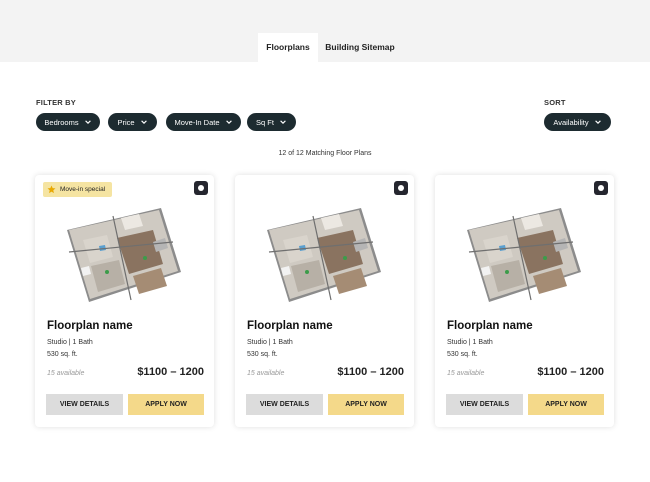 The image size is (650, 482). What do you see at coordinates (325, 153) in the screenshot?
I see `matching-count: 12 of 12 Matching Floor Plans` at bounding box center [325, 153].